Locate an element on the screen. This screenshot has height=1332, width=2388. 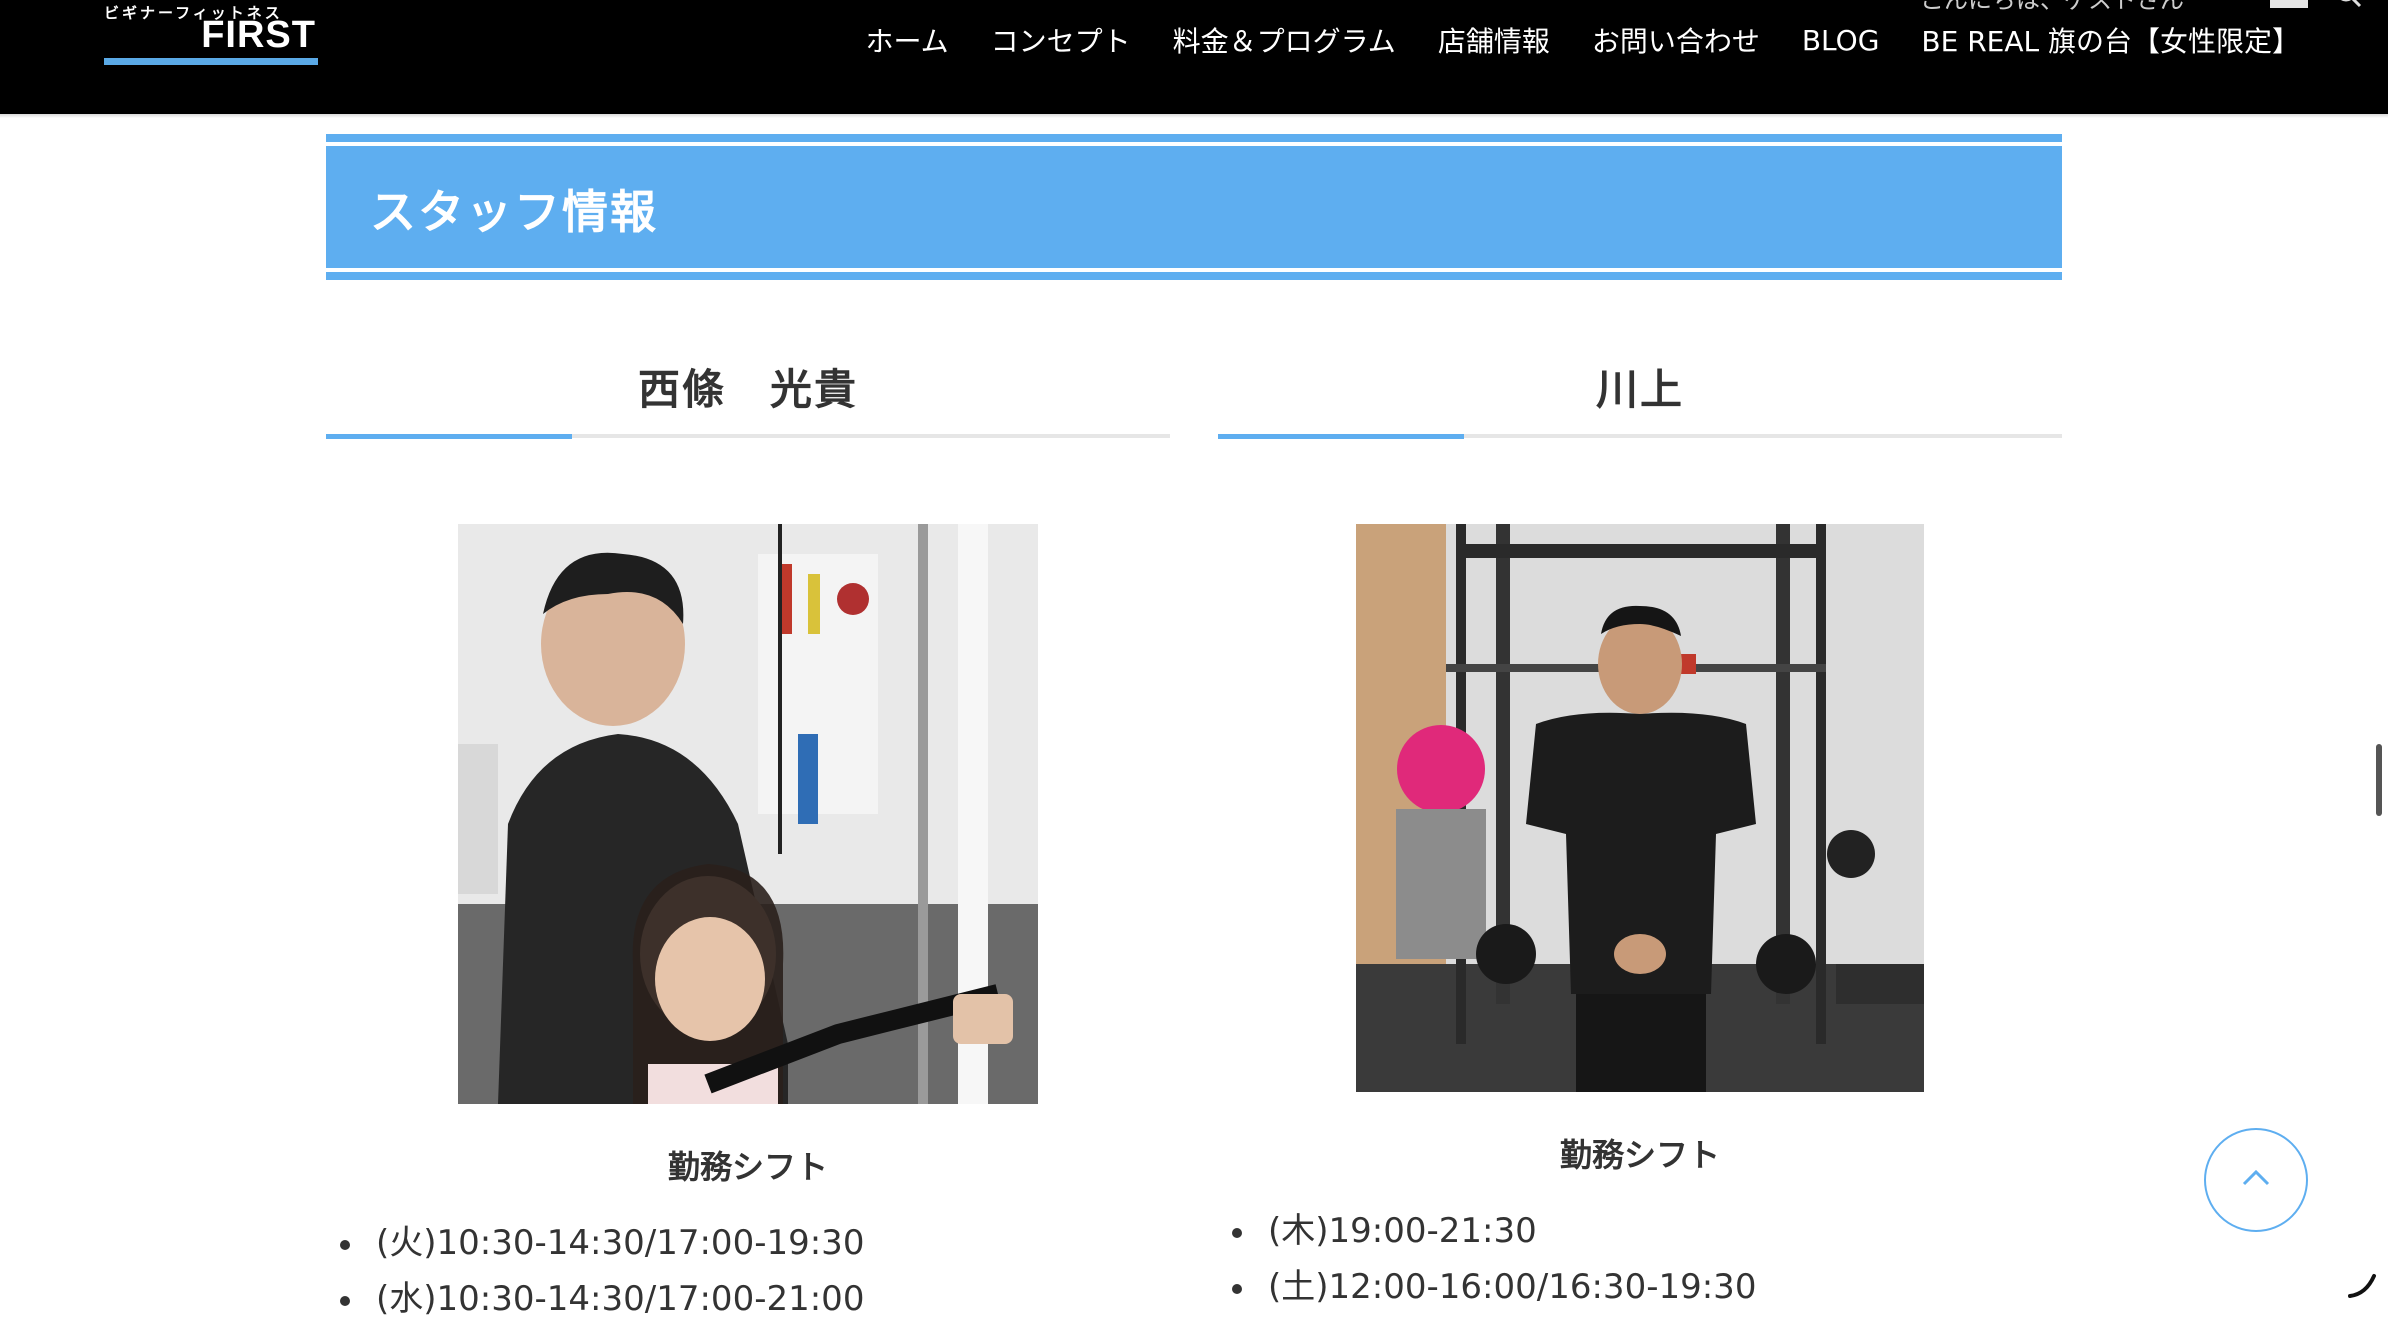
nav-home: ホーム is located at coordinates (906, 40).